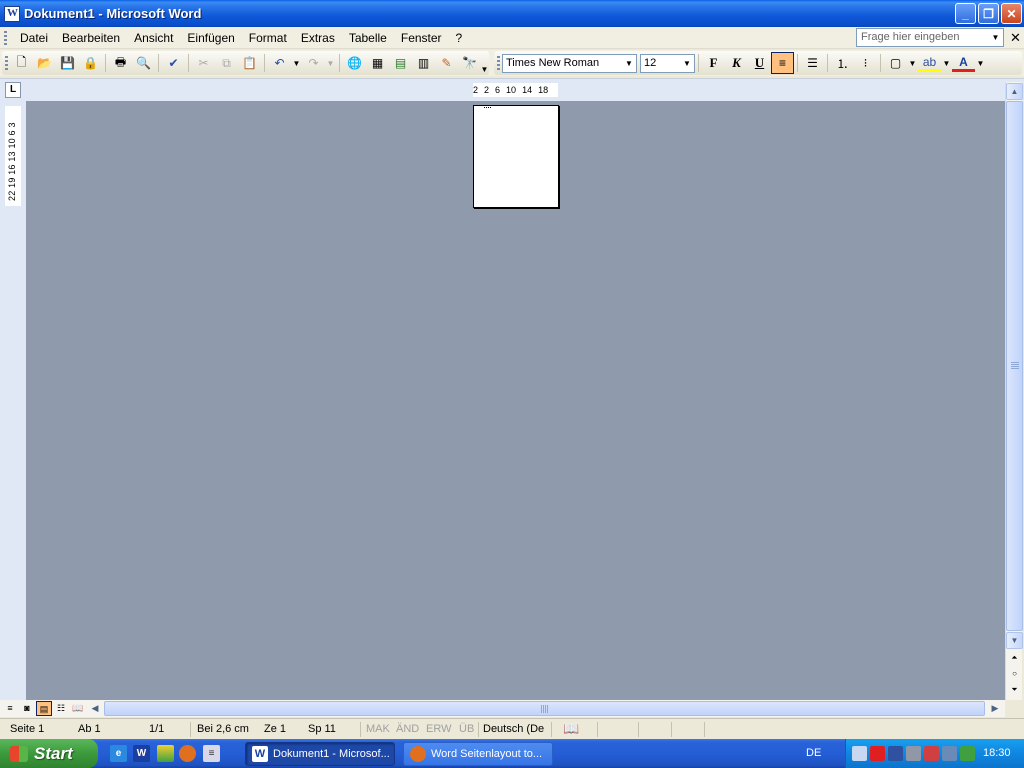 This screenshot has height=768, width=1024. What do you see at coordinates (13, 156) in the screenshot?
I see `vertical-ruler: 22 19 16 13 10 6 3` at bounding box center [13, 156].